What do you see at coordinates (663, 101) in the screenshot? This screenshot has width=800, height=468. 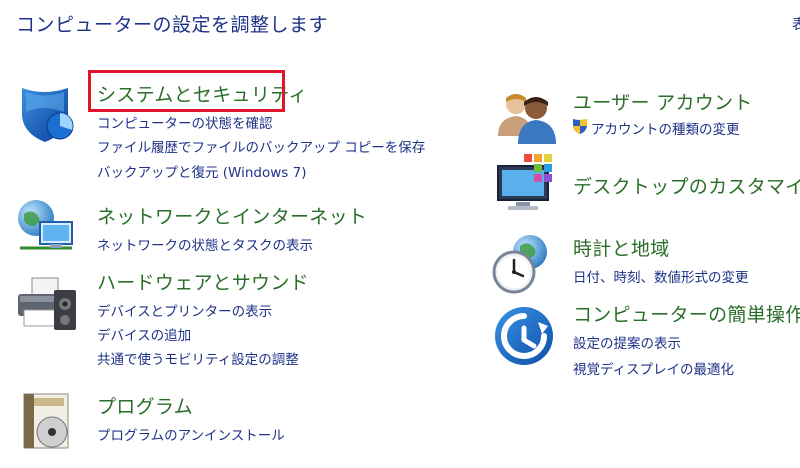 I see `category-title-user-accounts: ユーザー アカウント` at bounding box center [663, 101].